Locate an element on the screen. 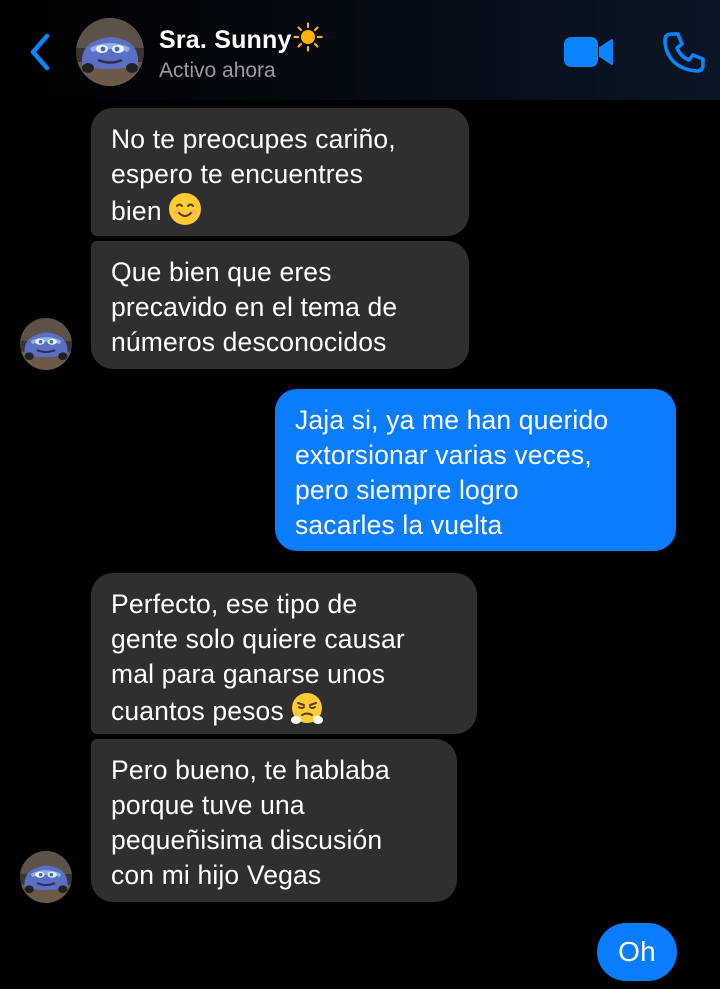  voice-call-button is located at coordinates (684, 52).